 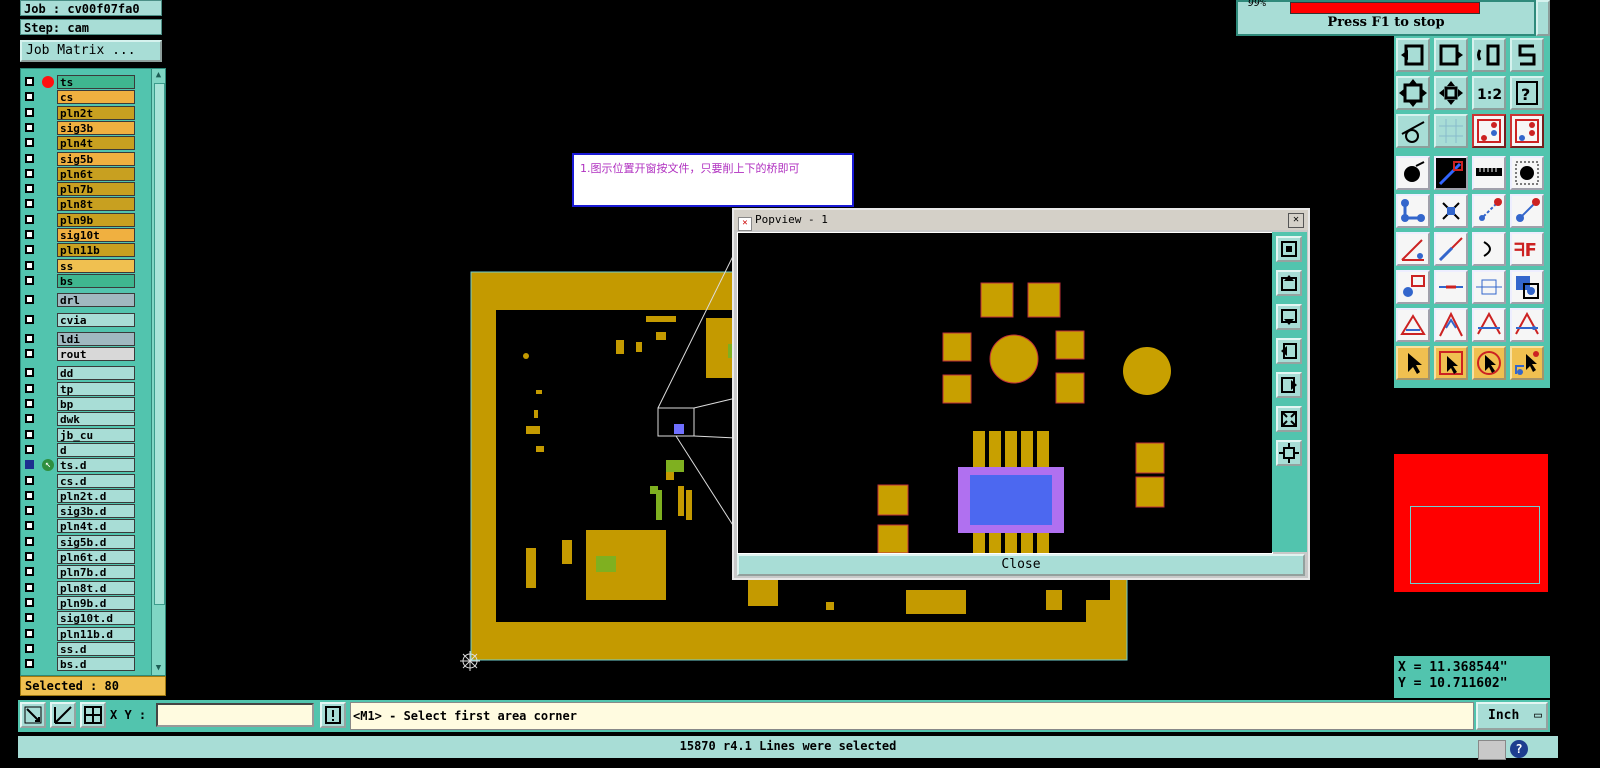 What do you see at coordinates (81, 158) in the screenshot?
I see `layer-row: sig5b` at bounding box center [81, 158].